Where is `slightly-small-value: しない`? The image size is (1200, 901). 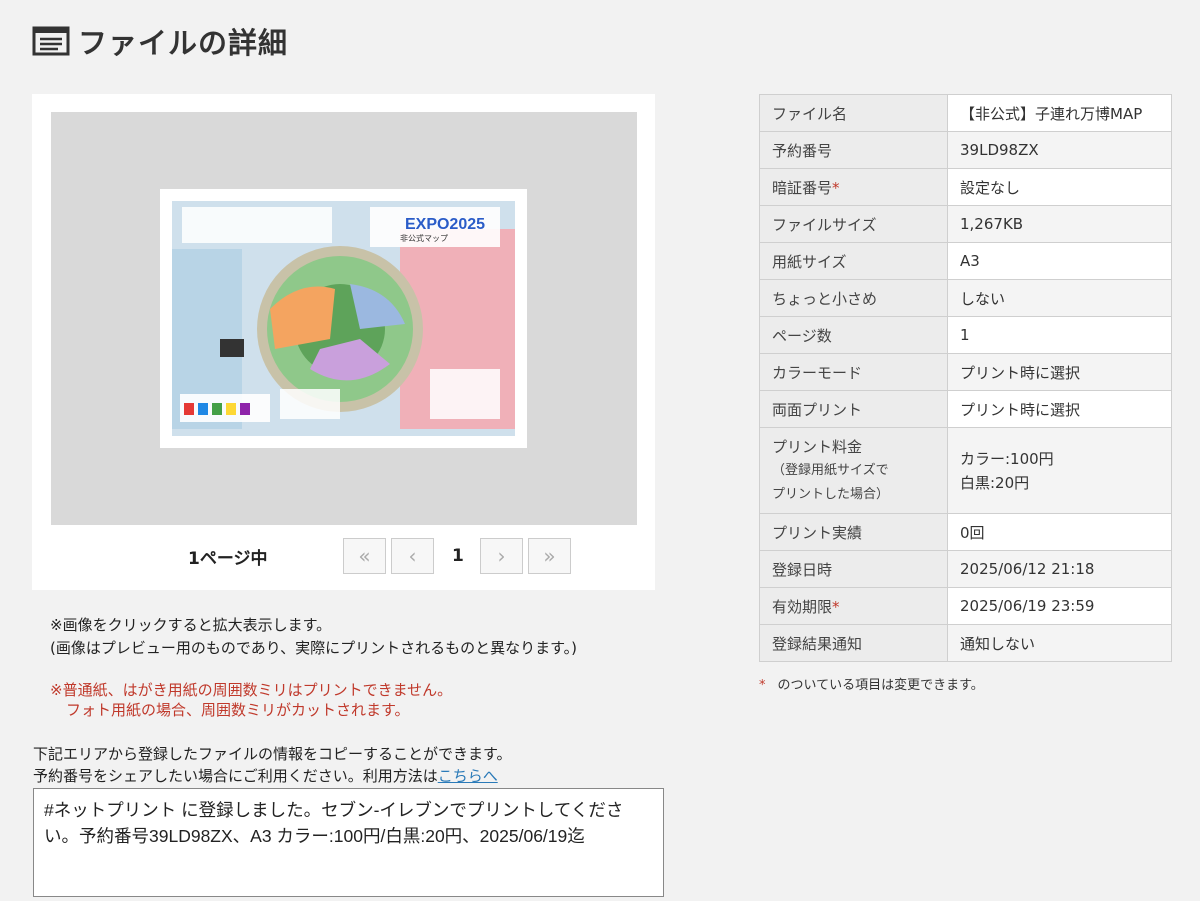 slightly-small-value: しない is located at coordinates (1059, 298).